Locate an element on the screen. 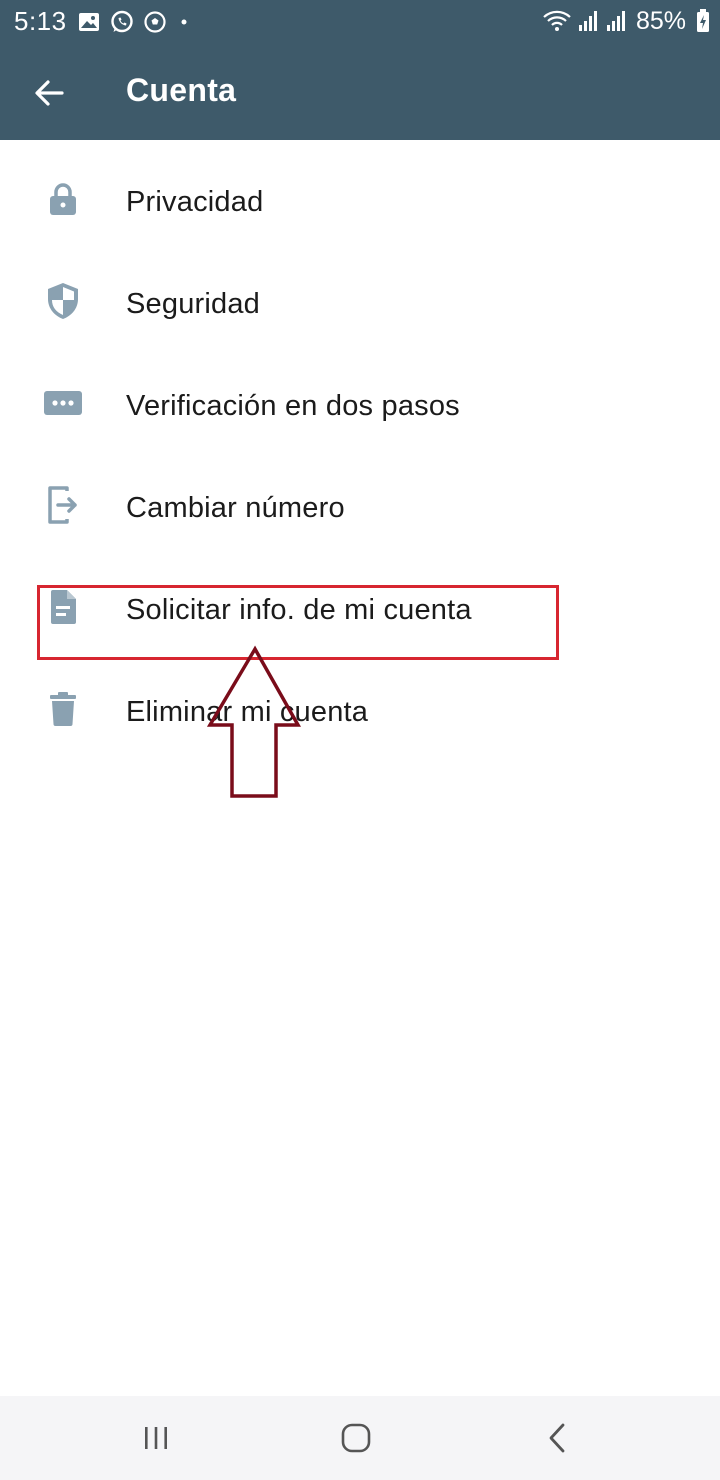 The height and width of the screenshot is (1480, 720). dots-icon is located at coordinates (63, 403).